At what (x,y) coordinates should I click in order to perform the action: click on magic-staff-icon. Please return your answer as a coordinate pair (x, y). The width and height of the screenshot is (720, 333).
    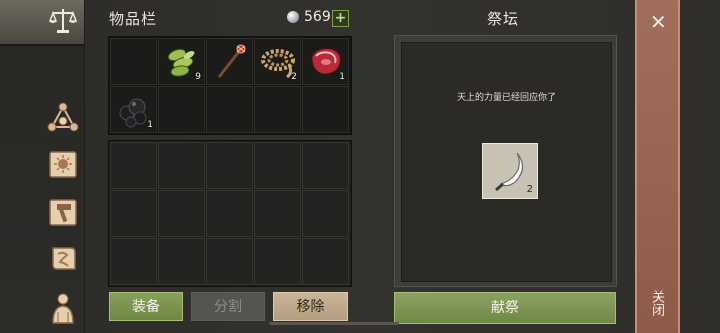
    Looking at the image, I should click on (231, 61).